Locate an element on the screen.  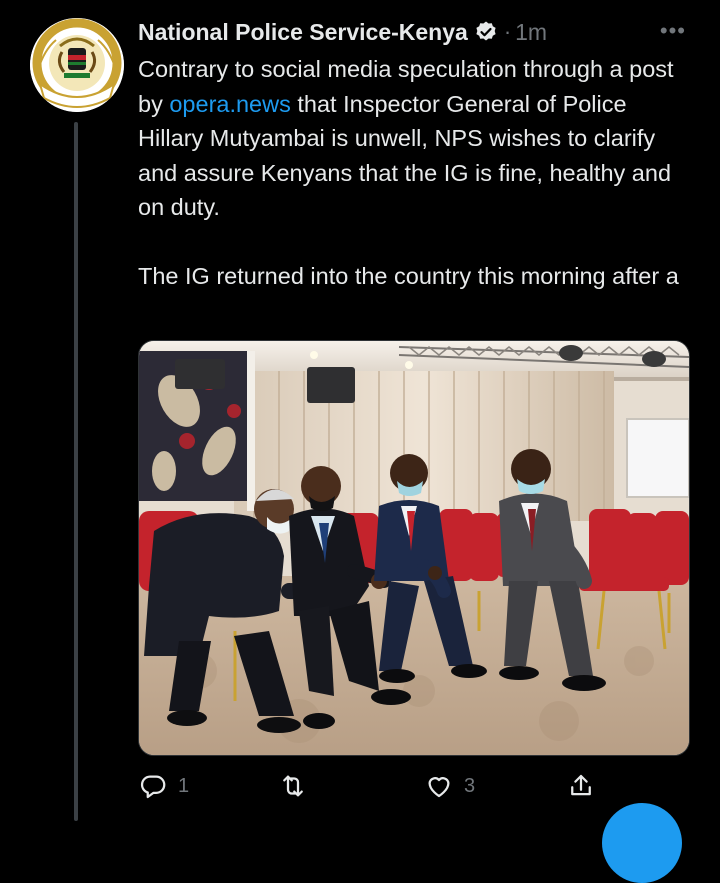
like-button: 3 is located at coordinates (449, 786).